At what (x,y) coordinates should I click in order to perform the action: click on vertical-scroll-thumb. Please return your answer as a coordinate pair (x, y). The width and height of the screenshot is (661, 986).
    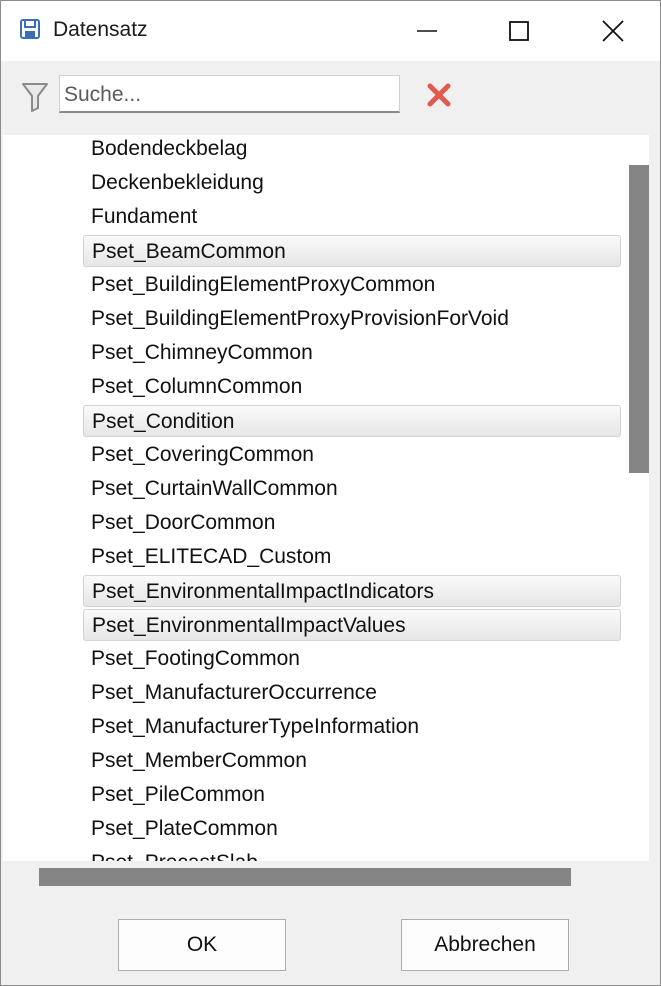
    Looking at the image, I should click on (639, 319).